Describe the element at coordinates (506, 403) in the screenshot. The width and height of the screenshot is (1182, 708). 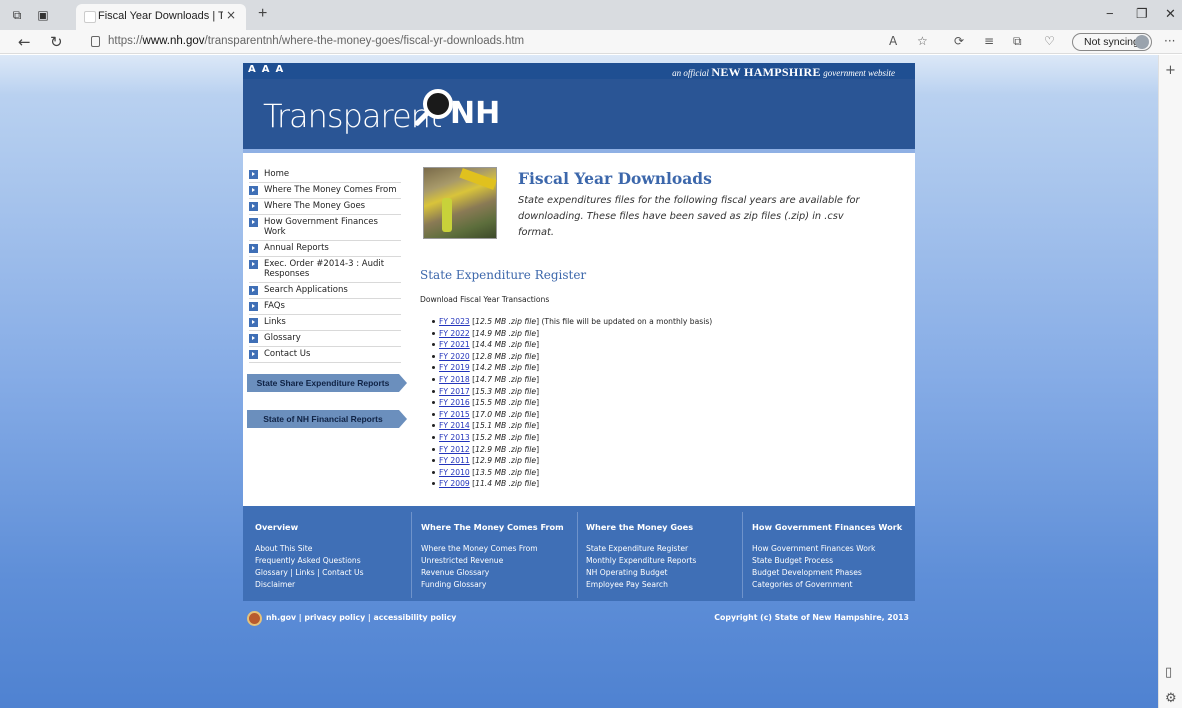
I see `file-size: 15.5 MB .zip file` at that location.